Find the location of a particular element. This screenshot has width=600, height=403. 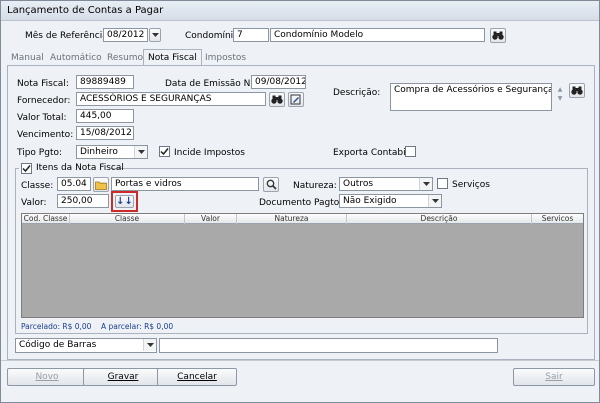

pen-icon is located at coordinates (295, 99).